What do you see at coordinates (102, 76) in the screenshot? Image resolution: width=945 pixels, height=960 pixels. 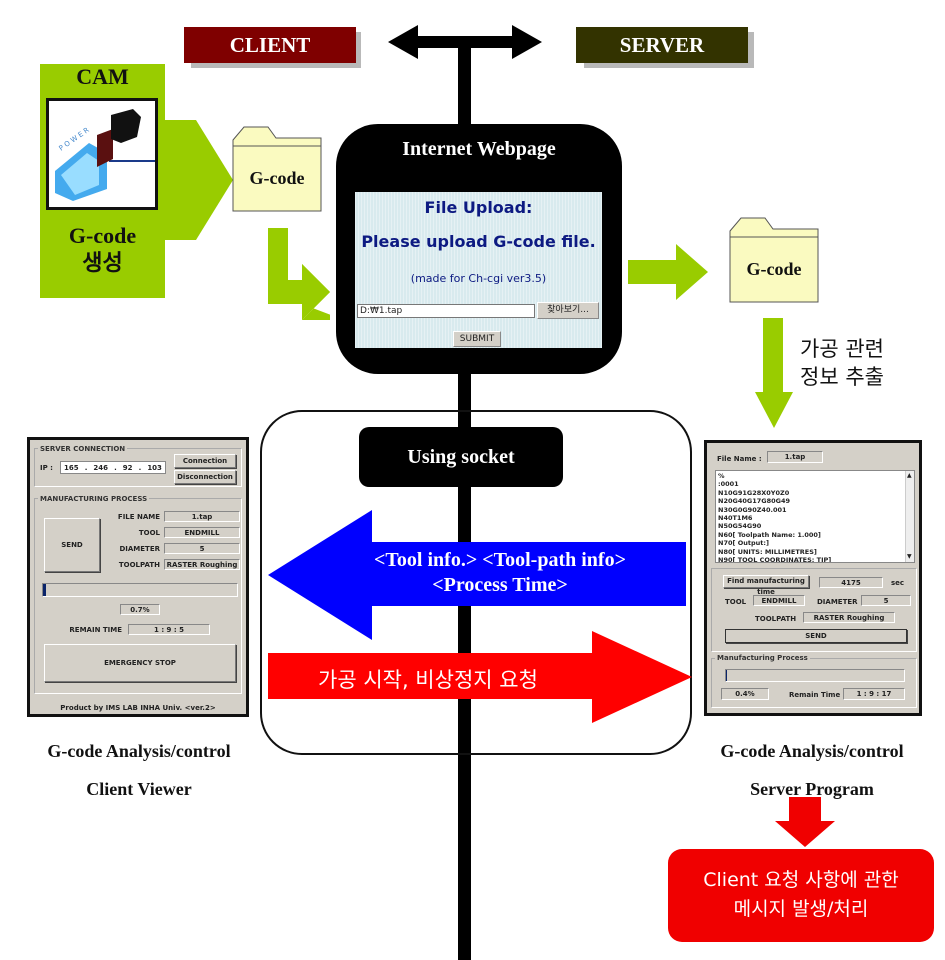 I see `cam-title: CAM` at bounding box center [102, 76].